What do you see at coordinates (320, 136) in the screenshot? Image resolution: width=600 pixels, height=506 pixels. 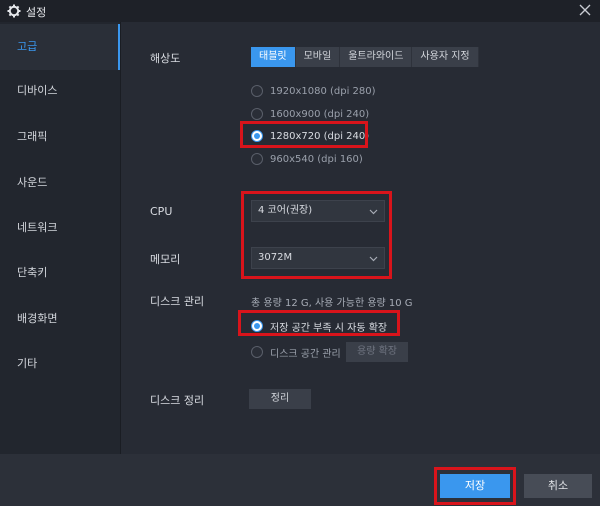 I see `resolution-option-label: 1280x720 (dpi 240)` at bounding box center [320, 136].